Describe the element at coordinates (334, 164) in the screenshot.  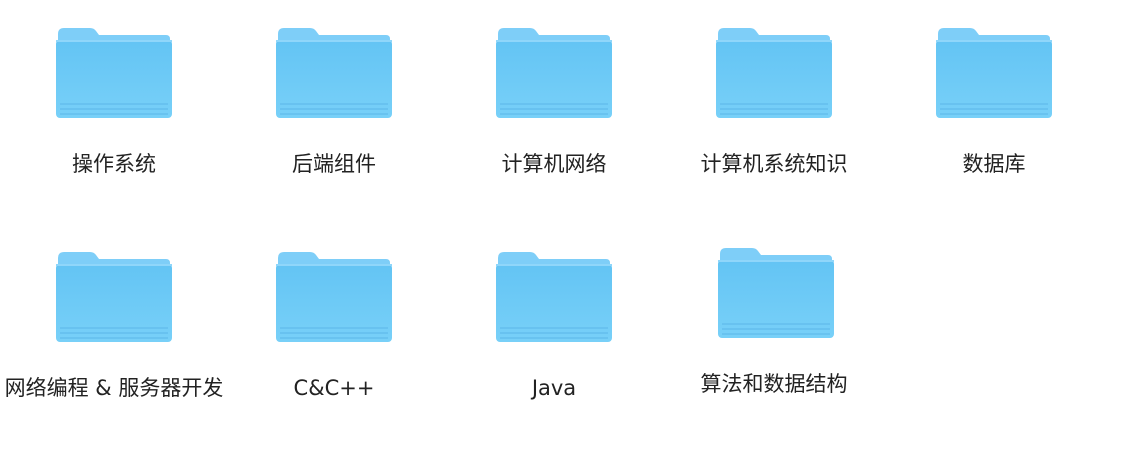
I see `folder-label: 后端组件` at that location.